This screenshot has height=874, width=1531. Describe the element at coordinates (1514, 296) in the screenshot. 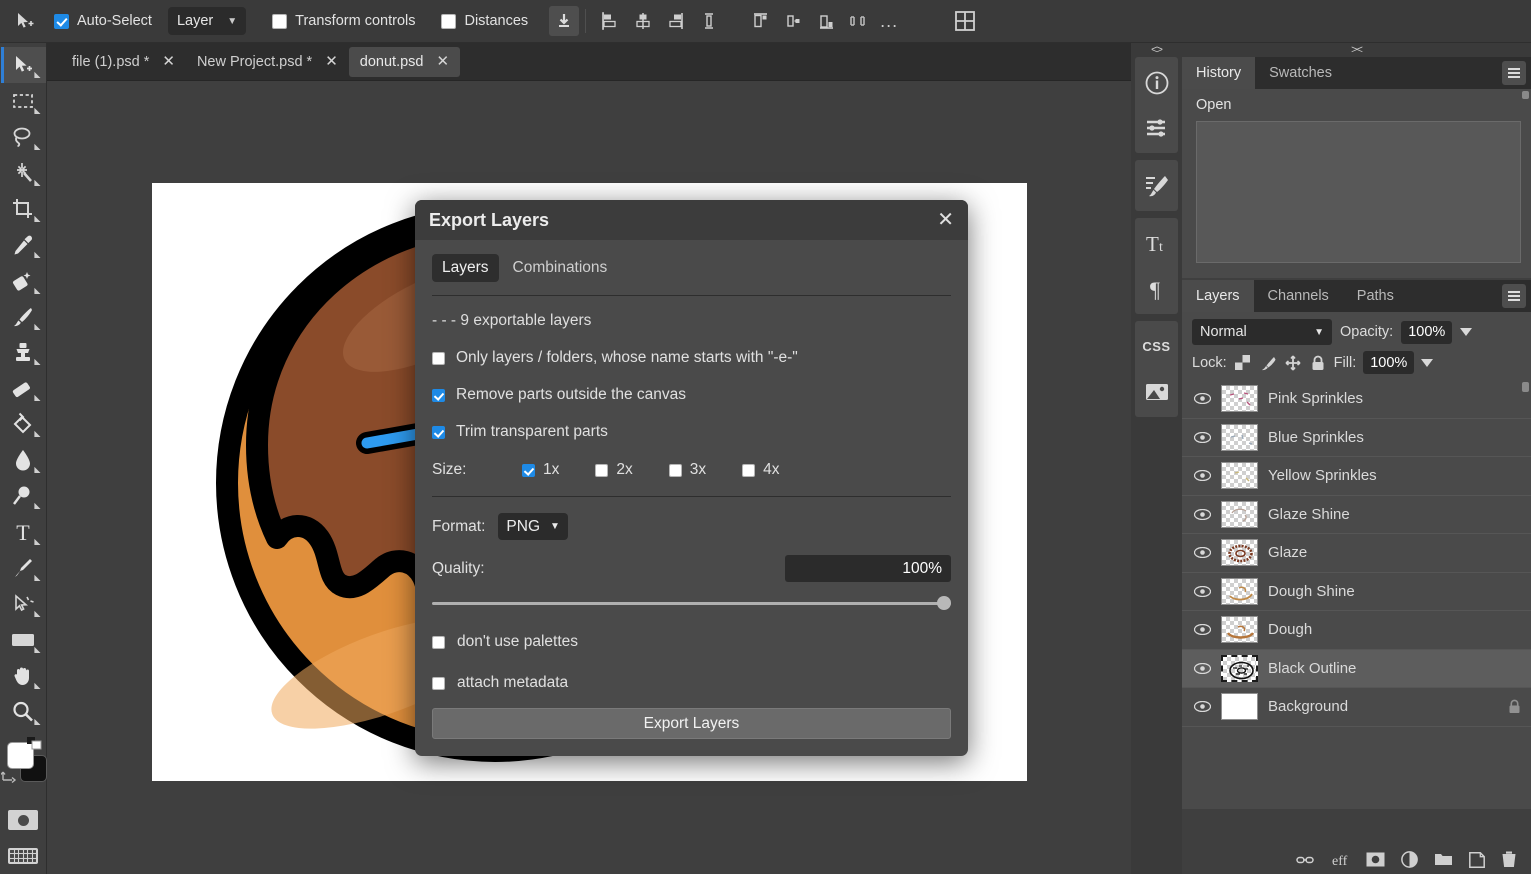

I see `panel-menu-icon` at that location.